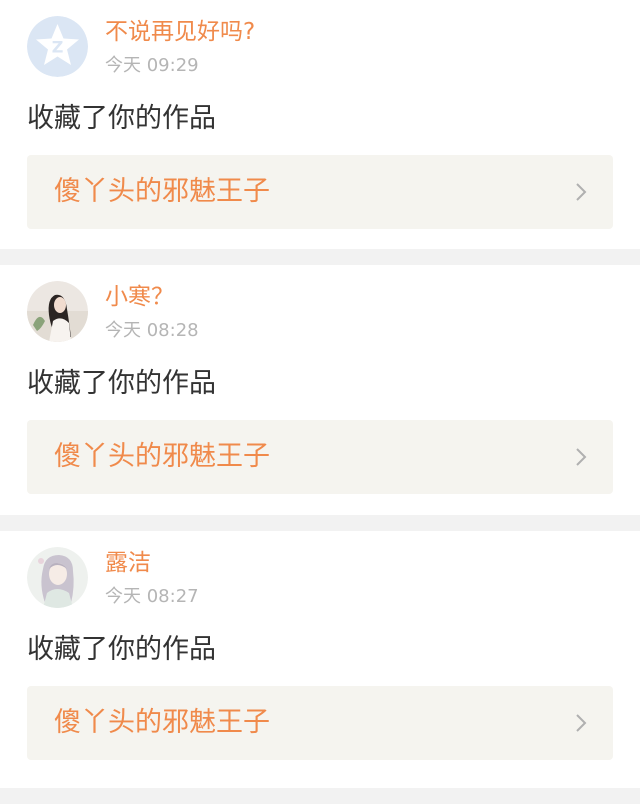  What do you see at coordinates (152, 330) in the screenshot?
I see `timestamp: 今天 08:28` at bounding box center [152, 330].